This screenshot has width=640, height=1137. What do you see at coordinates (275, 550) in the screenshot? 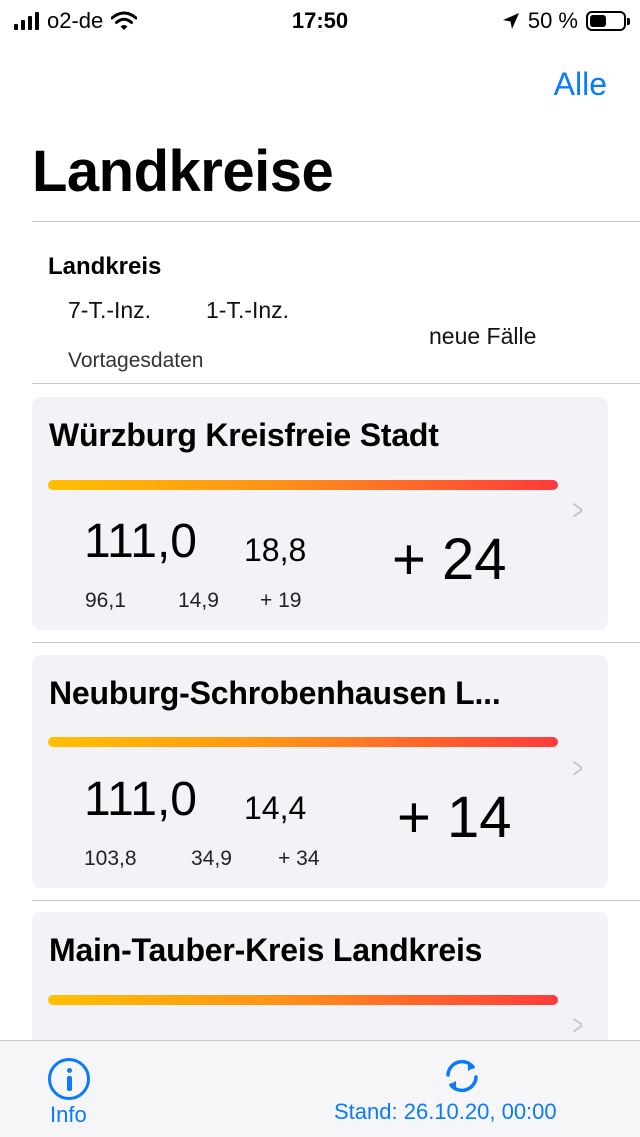
I see `incidence-1-day: 18,8` at bounding box center [275, 550].